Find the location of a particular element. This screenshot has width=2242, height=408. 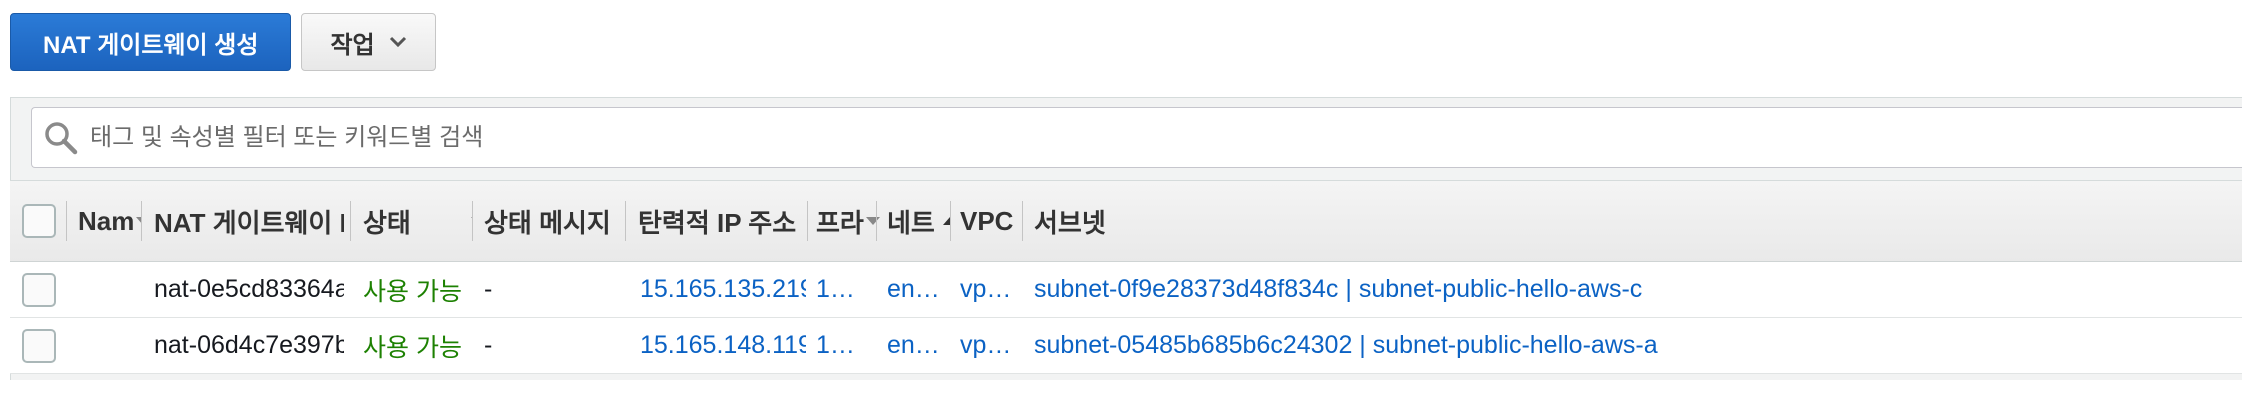

column-header-subnet-label: 서브넷 is located at coordinates (1070, 222).